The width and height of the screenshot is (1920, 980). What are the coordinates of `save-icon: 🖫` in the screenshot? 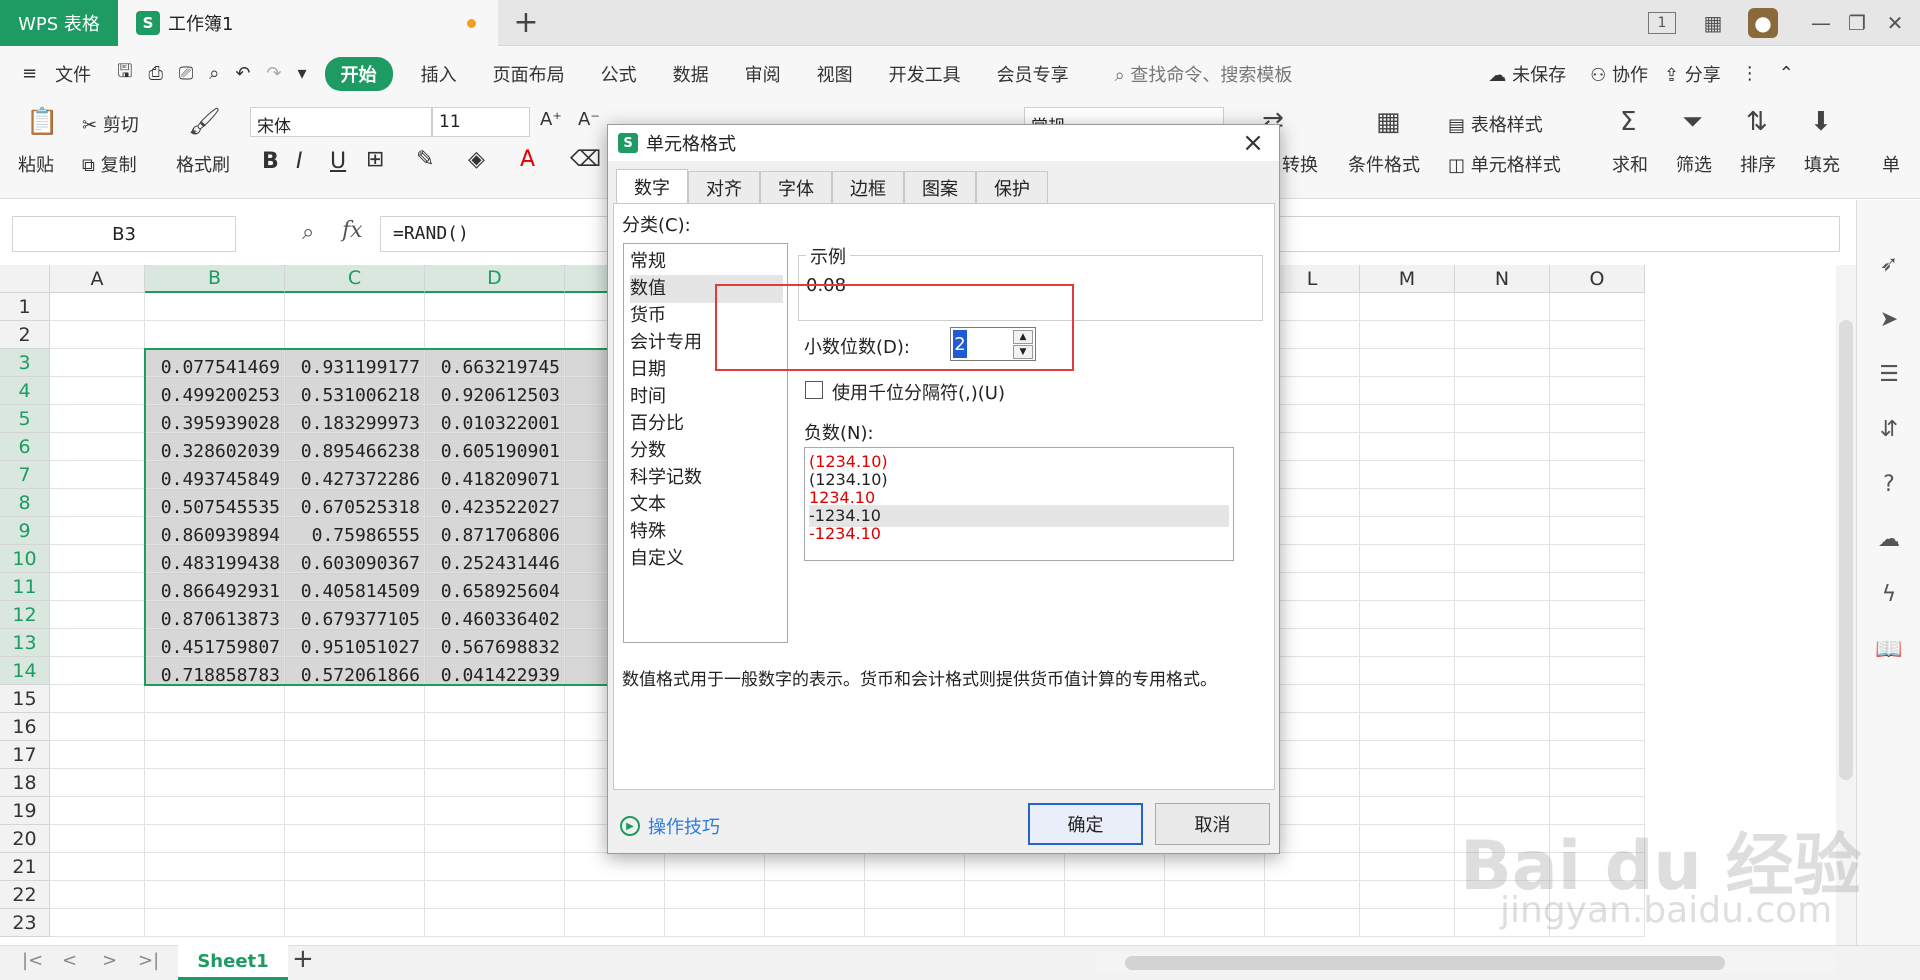 It's located at (124, 74).